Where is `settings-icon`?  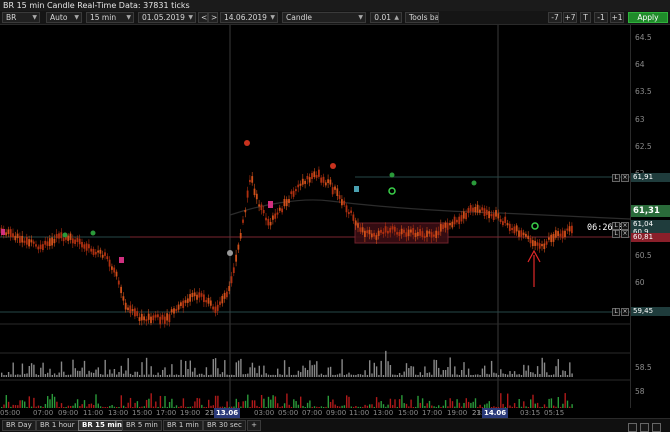
settings-icon is located at coordinates (656, 427).